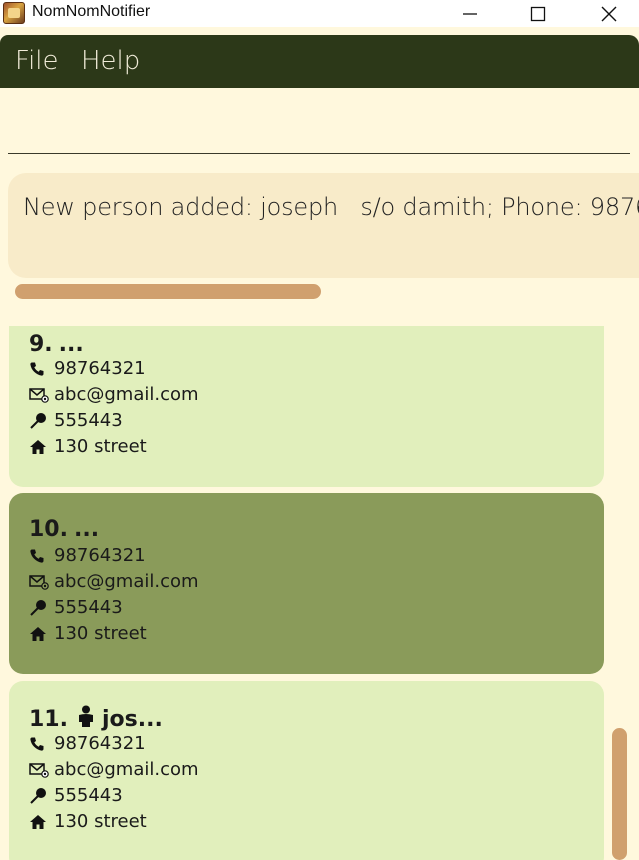 The image size is (639, 860). I want to click on person-icon, so click(86, 719).